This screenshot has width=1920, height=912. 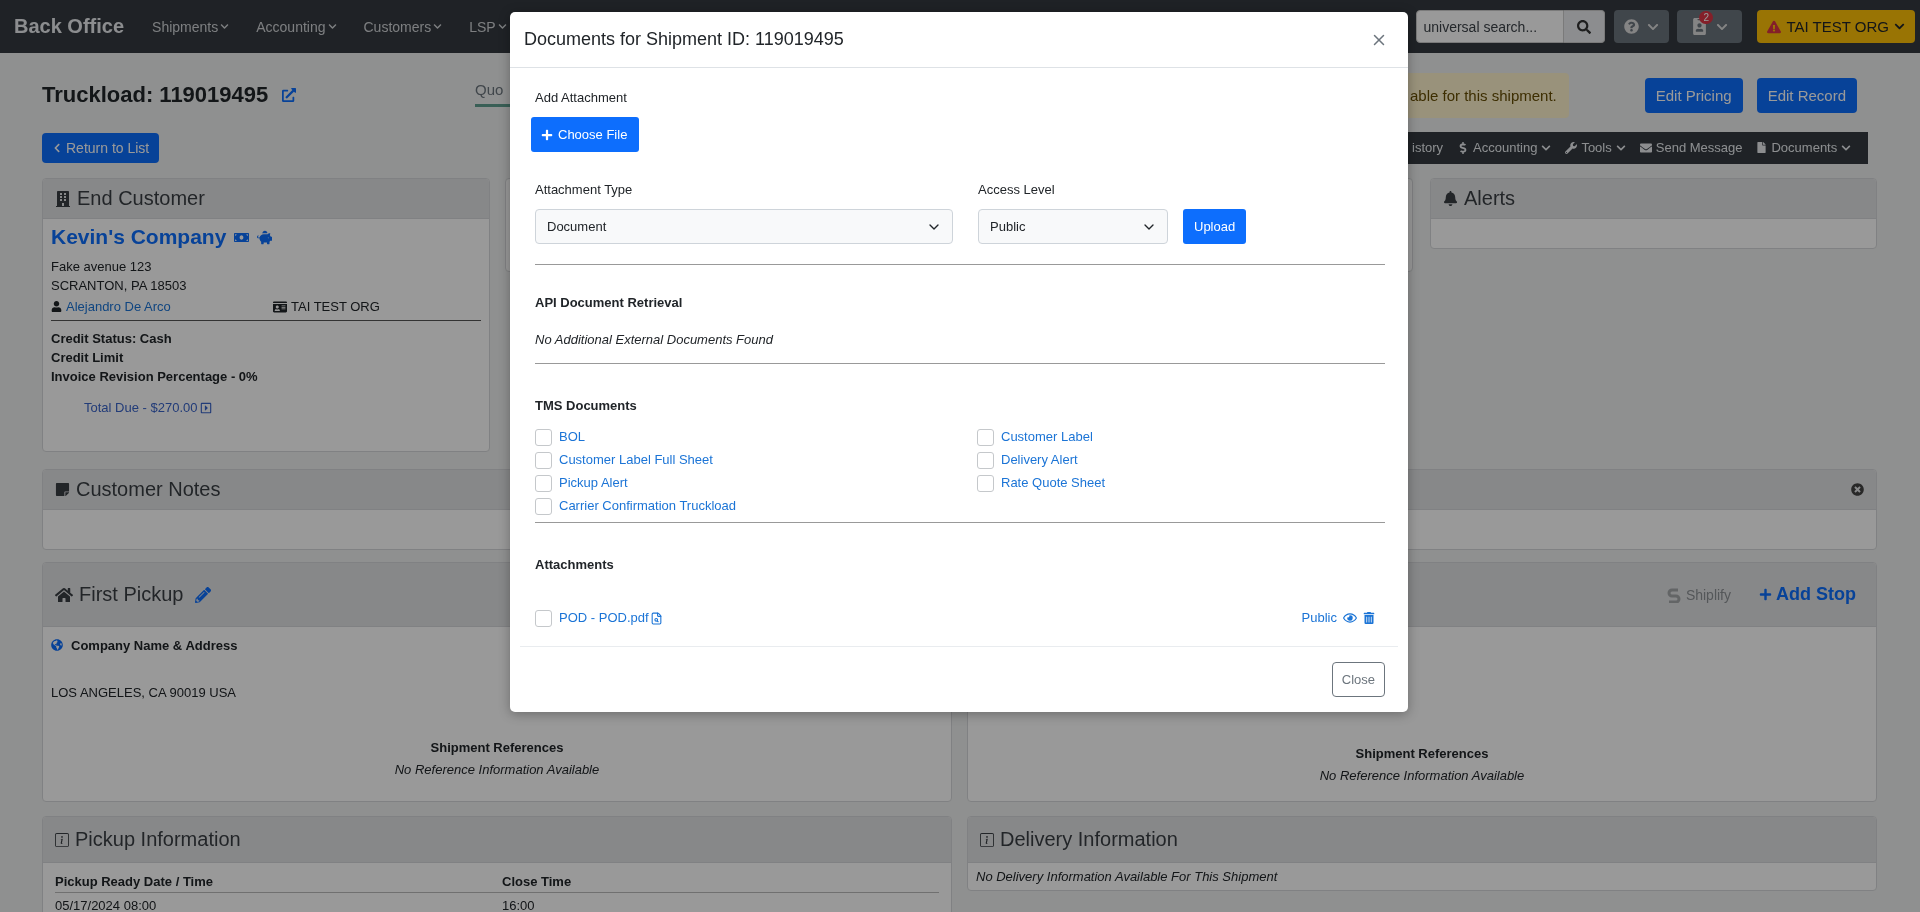 I want to click on notification-count: 2, so click(x=1706, y=17).